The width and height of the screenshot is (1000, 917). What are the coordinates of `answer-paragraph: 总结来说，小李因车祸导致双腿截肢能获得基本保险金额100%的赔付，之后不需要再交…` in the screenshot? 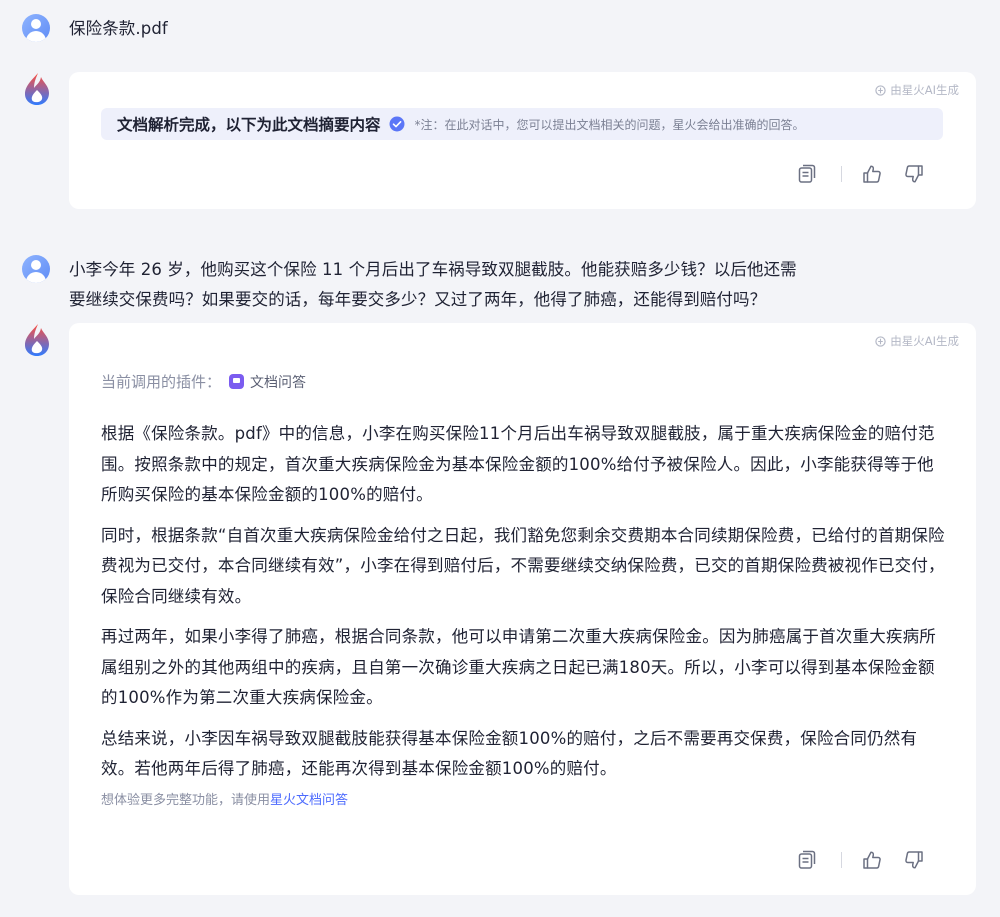 It's located at (509, 753).